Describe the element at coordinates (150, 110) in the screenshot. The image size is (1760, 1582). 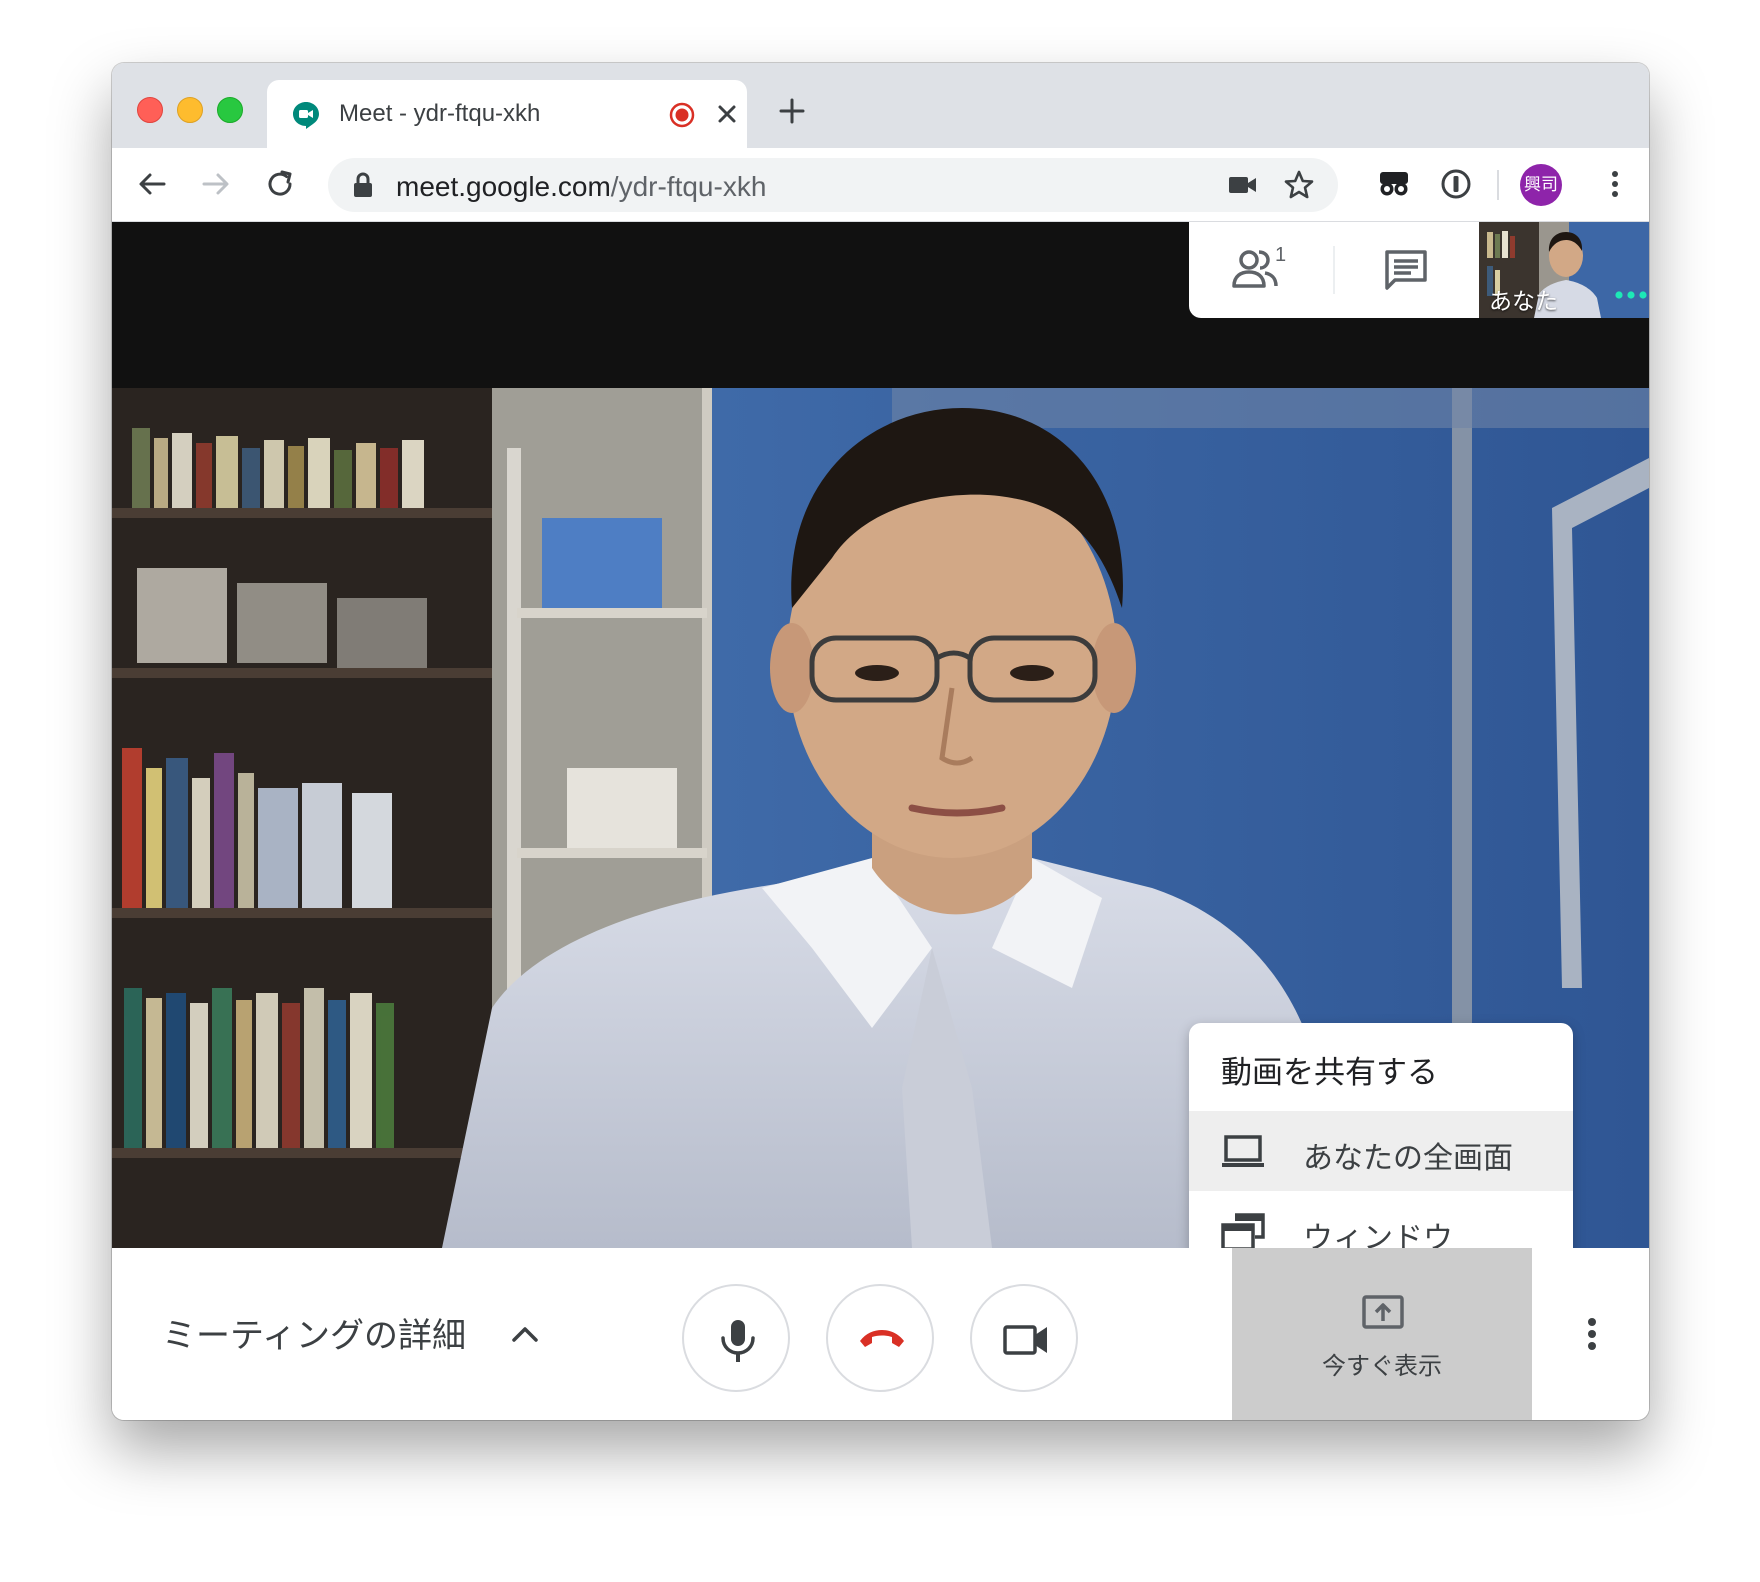
I see `close-window-button` at that location.